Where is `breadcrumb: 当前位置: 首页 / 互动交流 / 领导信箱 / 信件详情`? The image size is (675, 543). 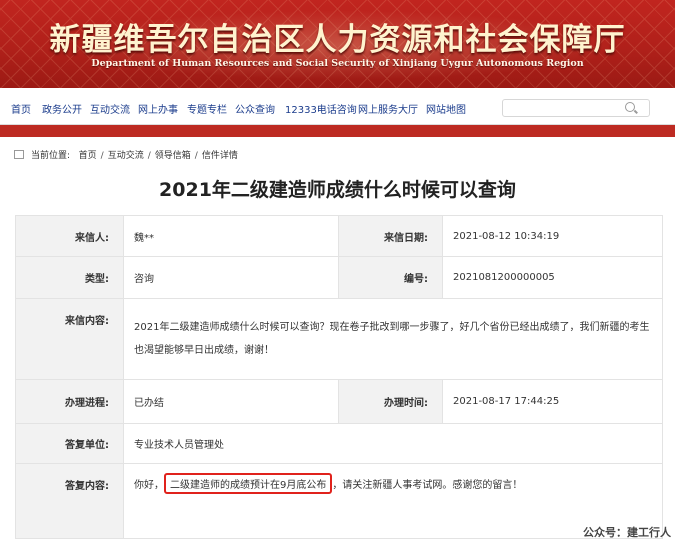 breadcrumb: 当前位置: 首页 / 互动交流 / 领导信箱 / 信件详情 is located at coordinates (126, 154).